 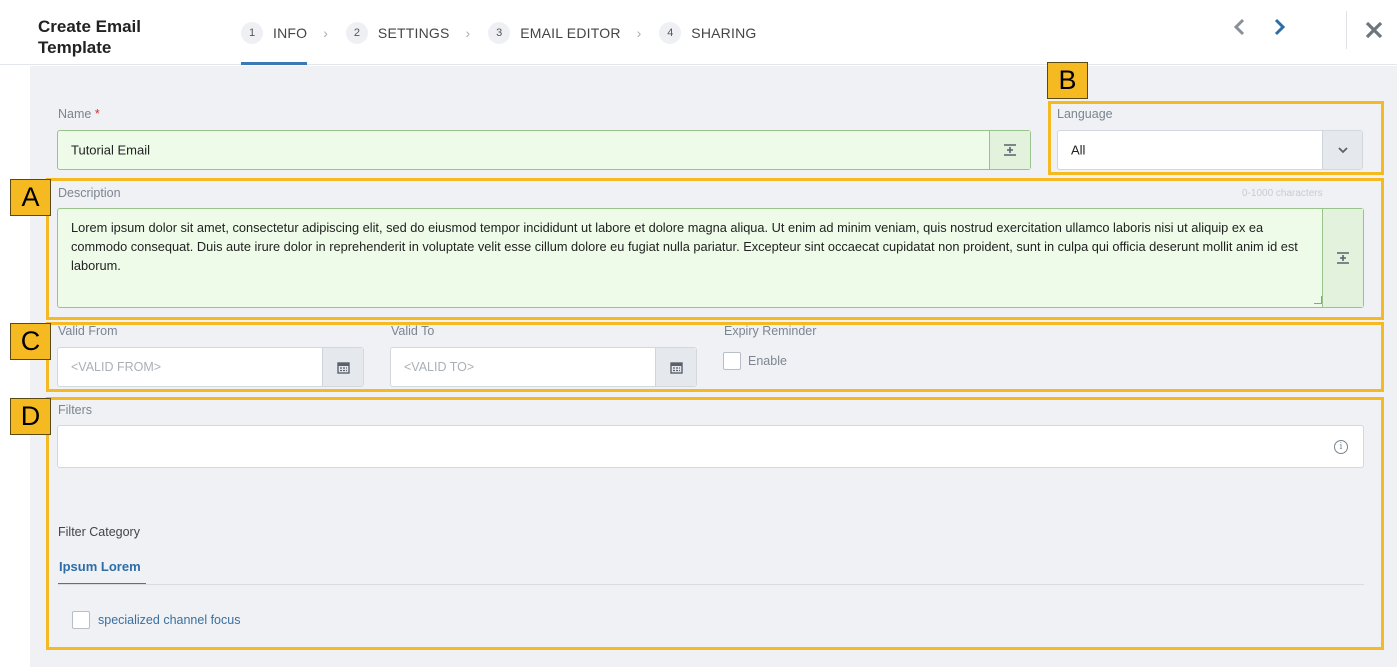 What do you see at coordinates (75, 410) in the screenshot?
I see `filters-label: Filters` at bounding box center [75, 410].